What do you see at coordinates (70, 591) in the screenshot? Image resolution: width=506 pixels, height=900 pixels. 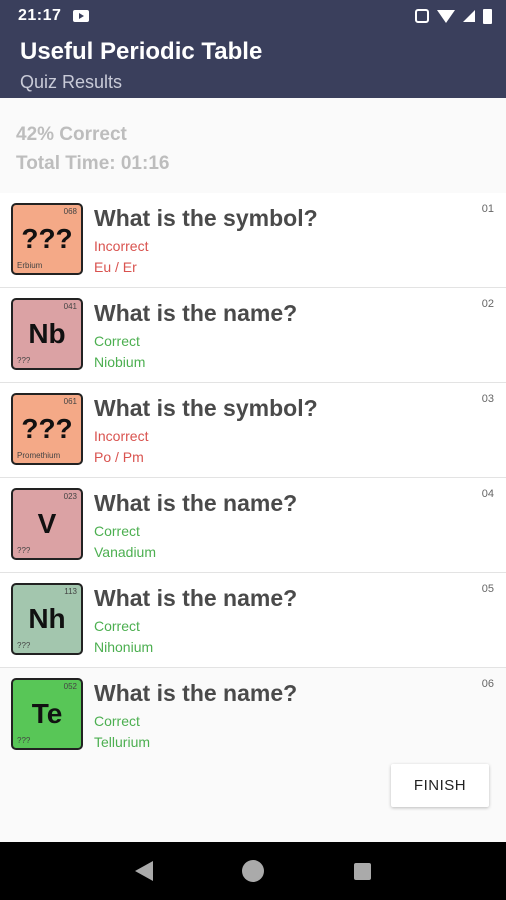 I see `atomic-number: 113` at bounding box center [70, 591].